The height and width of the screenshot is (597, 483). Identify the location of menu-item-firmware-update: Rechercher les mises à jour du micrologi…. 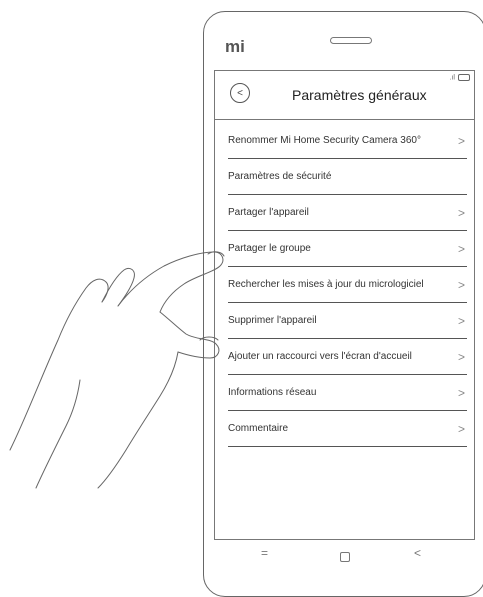
(347, 285).